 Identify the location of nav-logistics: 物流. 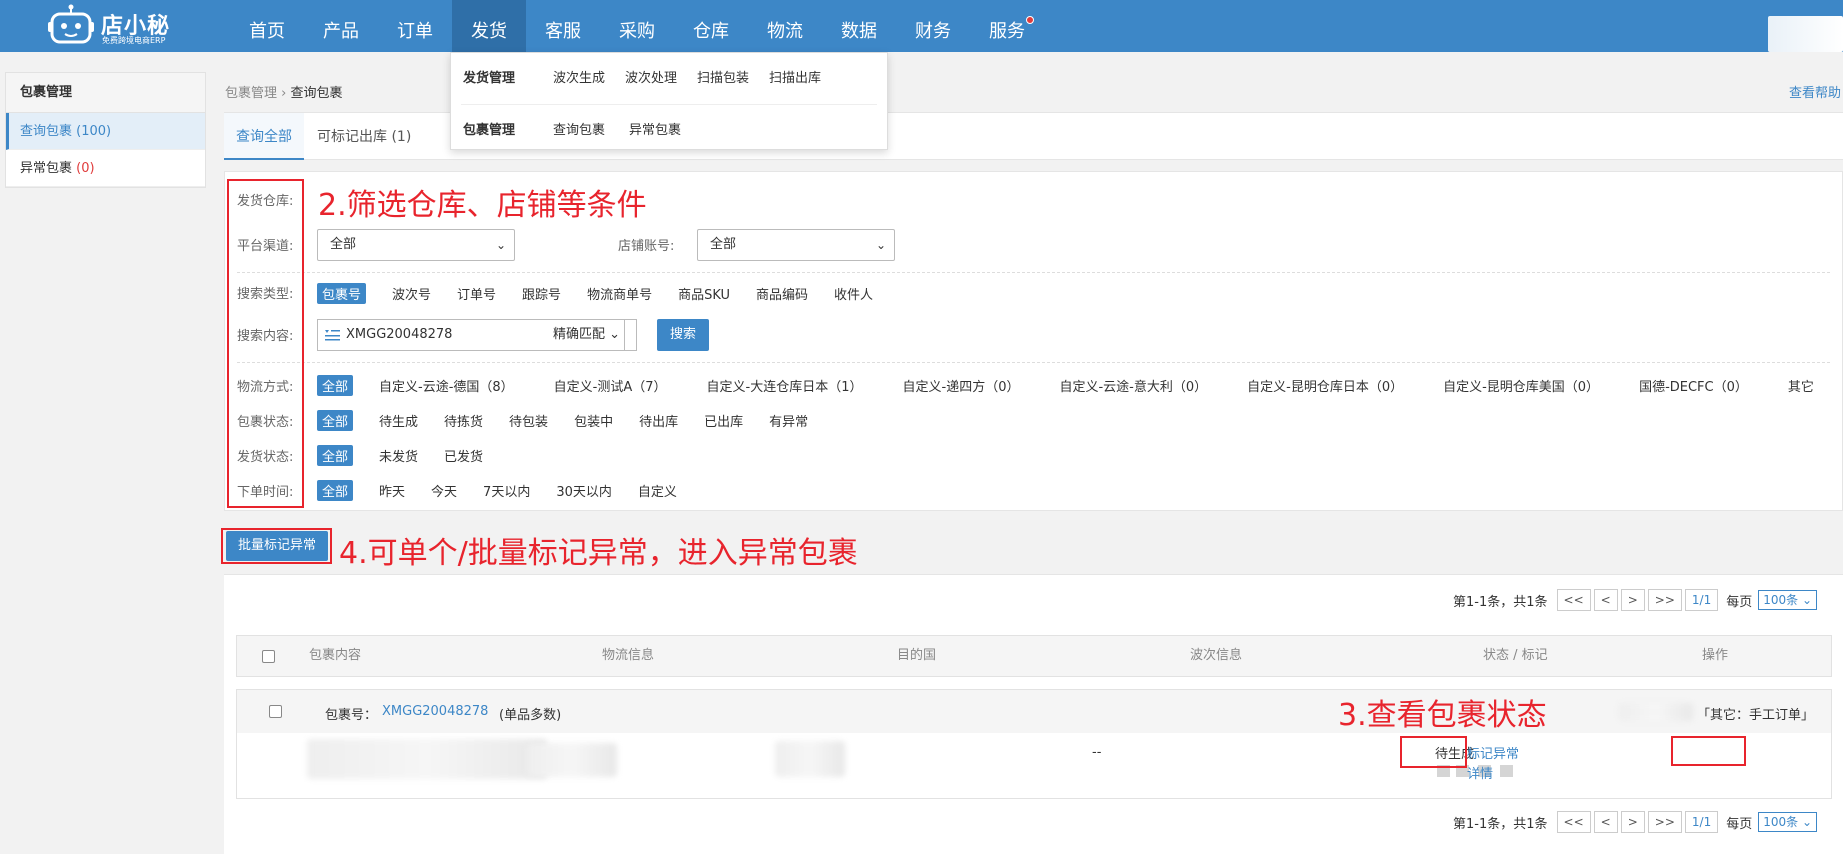
(785, 26).